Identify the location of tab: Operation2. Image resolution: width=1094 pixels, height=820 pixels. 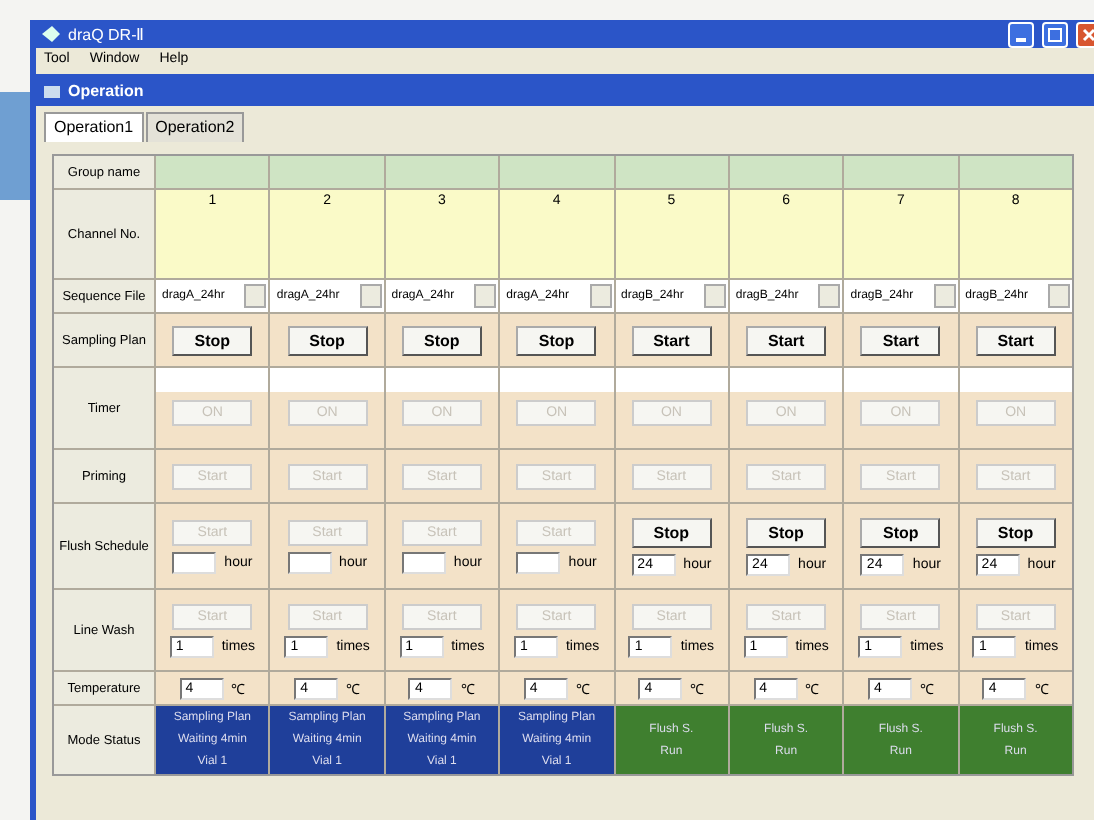
(195, 127).